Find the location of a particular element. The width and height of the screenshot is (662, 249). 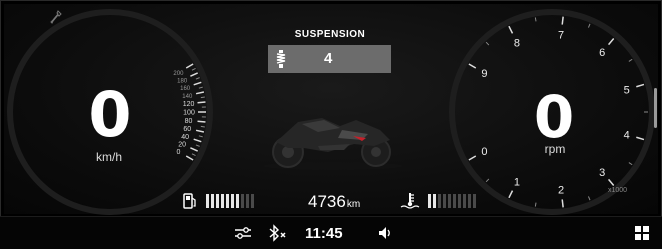

speed-tick-label: 0 is located at coordinates (178, 152).